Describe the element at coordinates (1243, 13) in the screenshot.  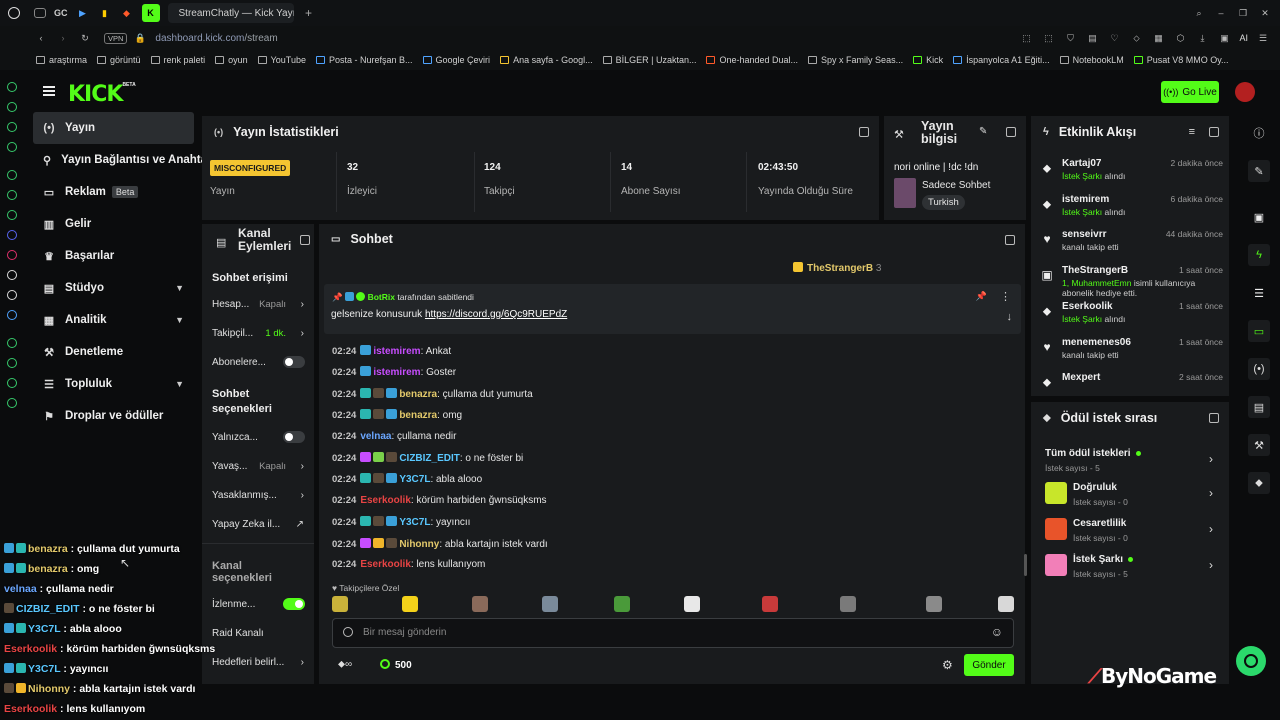
I see `maximize-button: ❐` at that location.